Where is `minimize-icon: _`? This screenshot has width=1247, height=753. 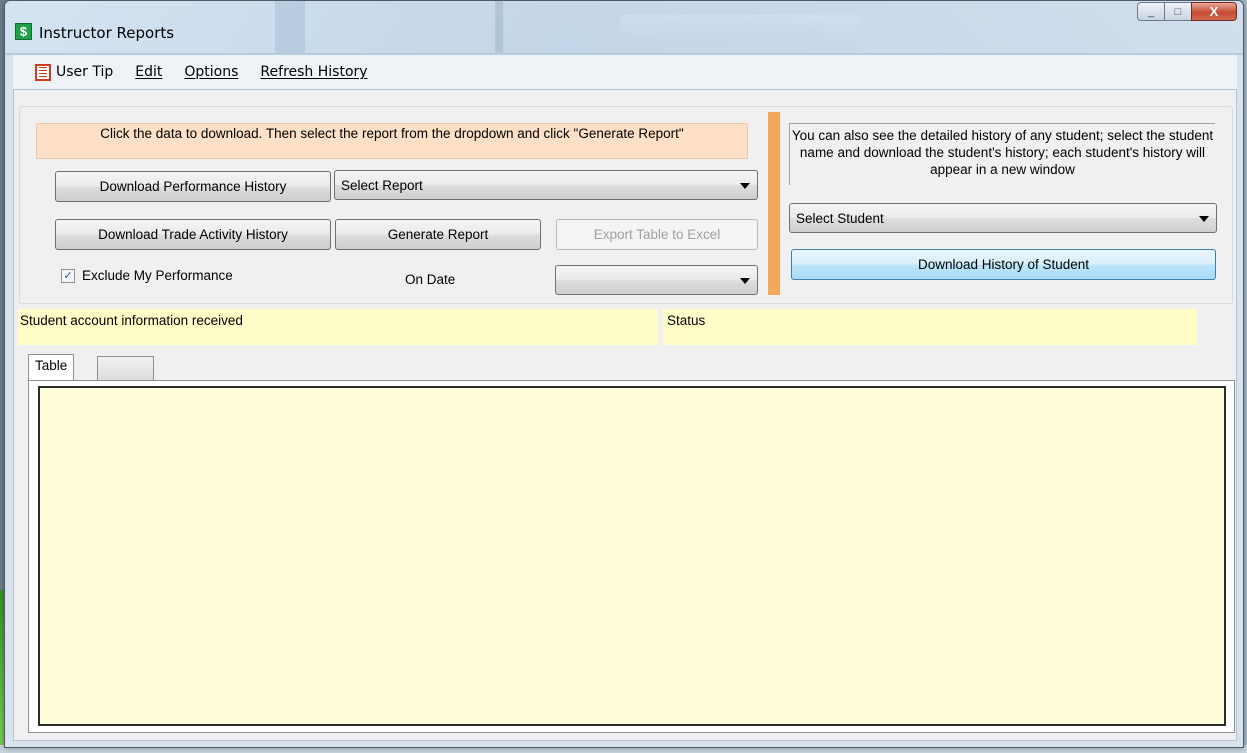 minimize-icon: _ is located at coordinates (1151, 11).